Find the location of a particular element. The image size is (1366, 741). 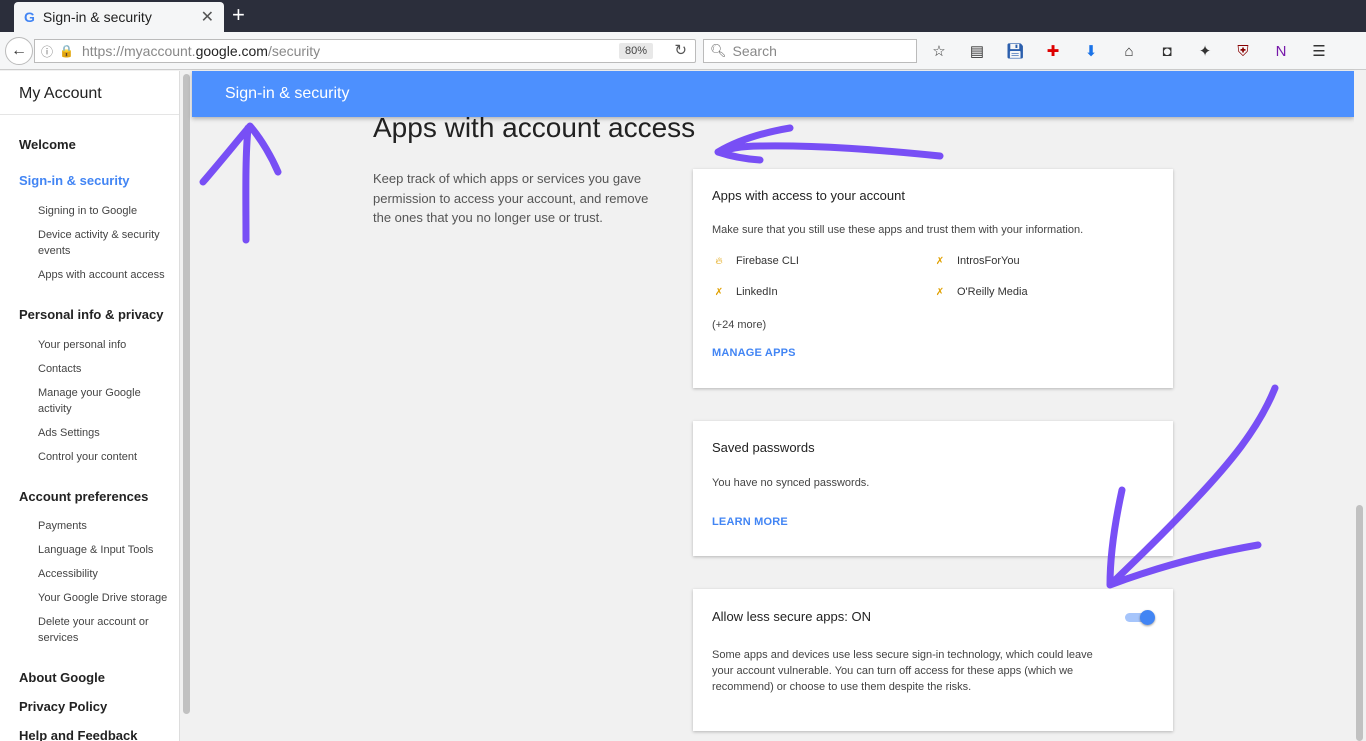

close-icon: ✕ is located at coordinates (207, 17).